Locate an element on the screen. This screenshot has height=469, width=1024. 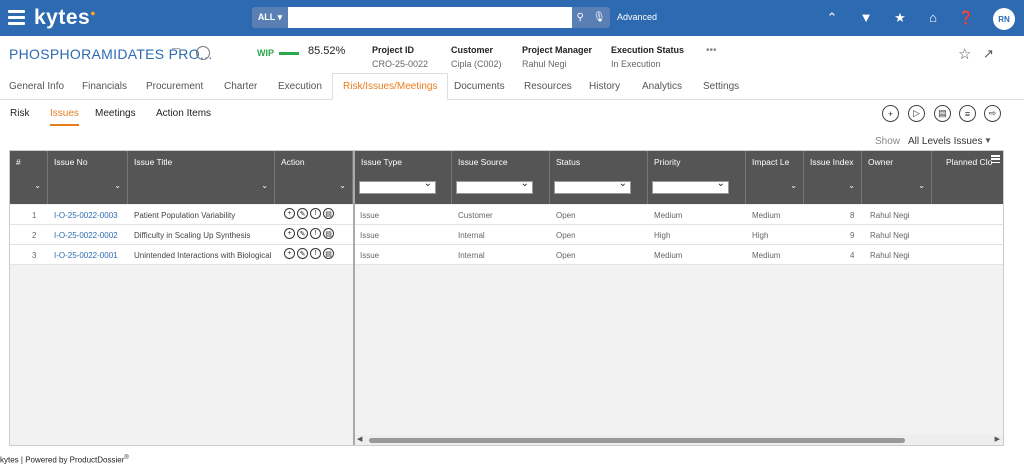
more-icon: ••• is located at coordinates (711, 50).